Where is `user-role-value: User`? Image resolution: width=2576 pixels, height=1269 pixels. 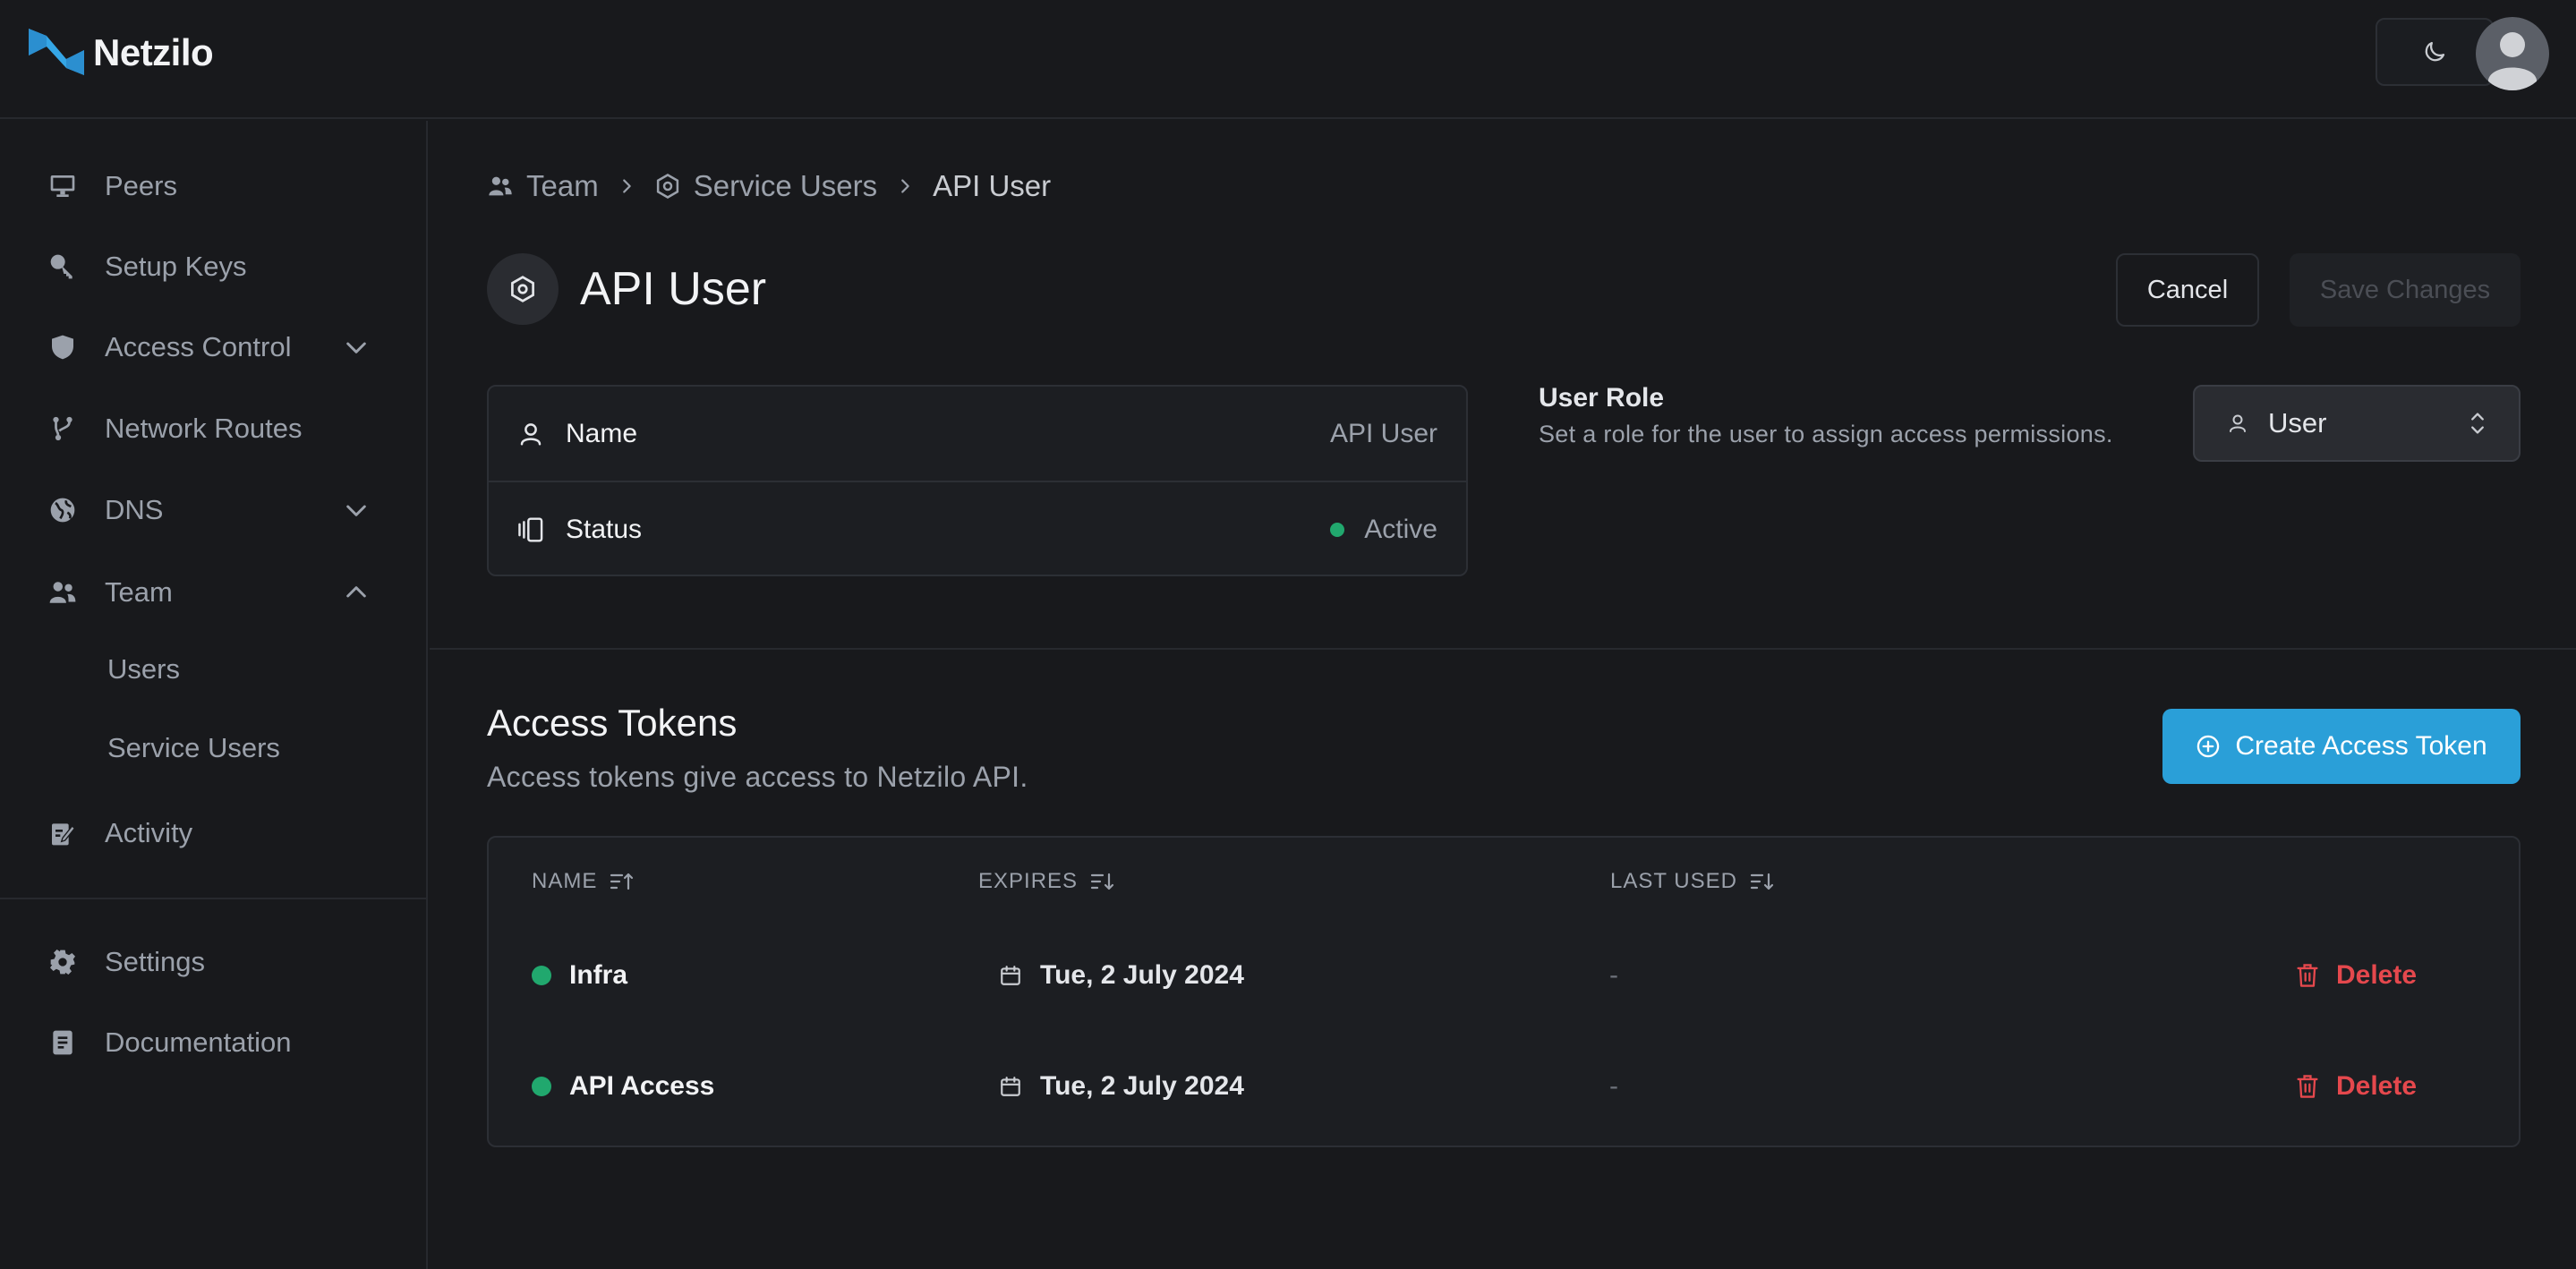
user-role-value: User is located at coordinates (2297, 423).